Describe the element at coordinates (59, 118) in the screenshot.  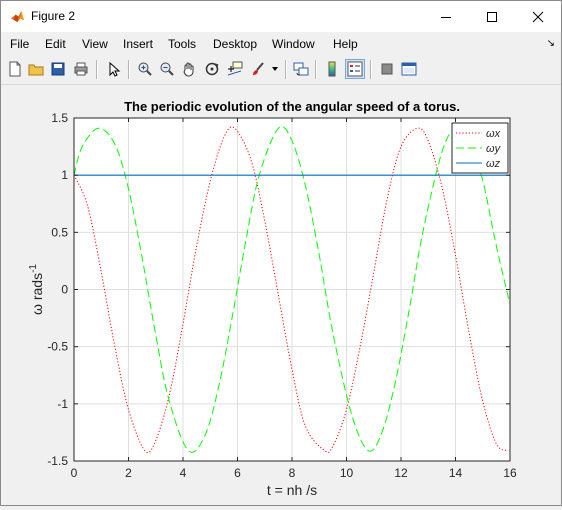
I see `y-tick-label: 1.5` at that location.